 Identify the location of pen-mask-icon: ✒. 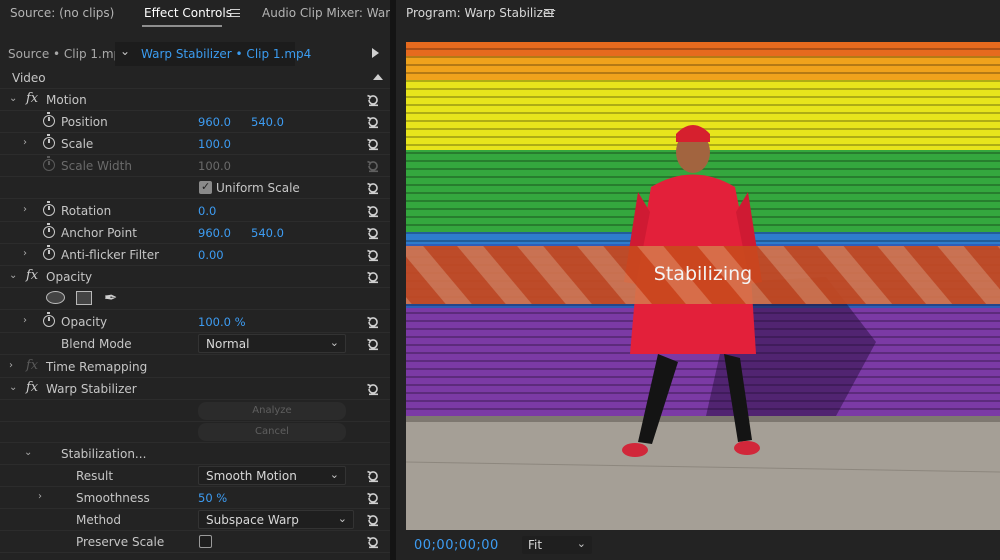
(110, 297).